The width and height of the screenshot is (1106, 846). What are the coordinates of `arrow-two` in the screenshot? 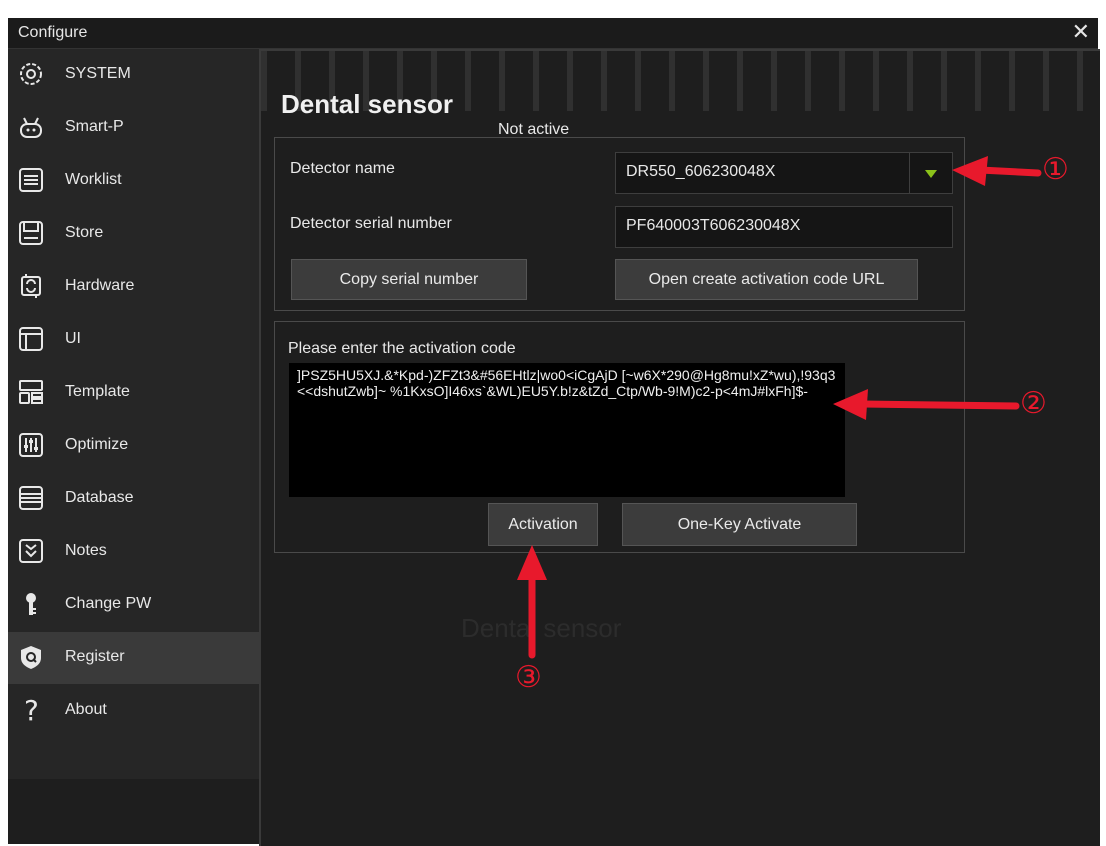 It's located at (926, 404).